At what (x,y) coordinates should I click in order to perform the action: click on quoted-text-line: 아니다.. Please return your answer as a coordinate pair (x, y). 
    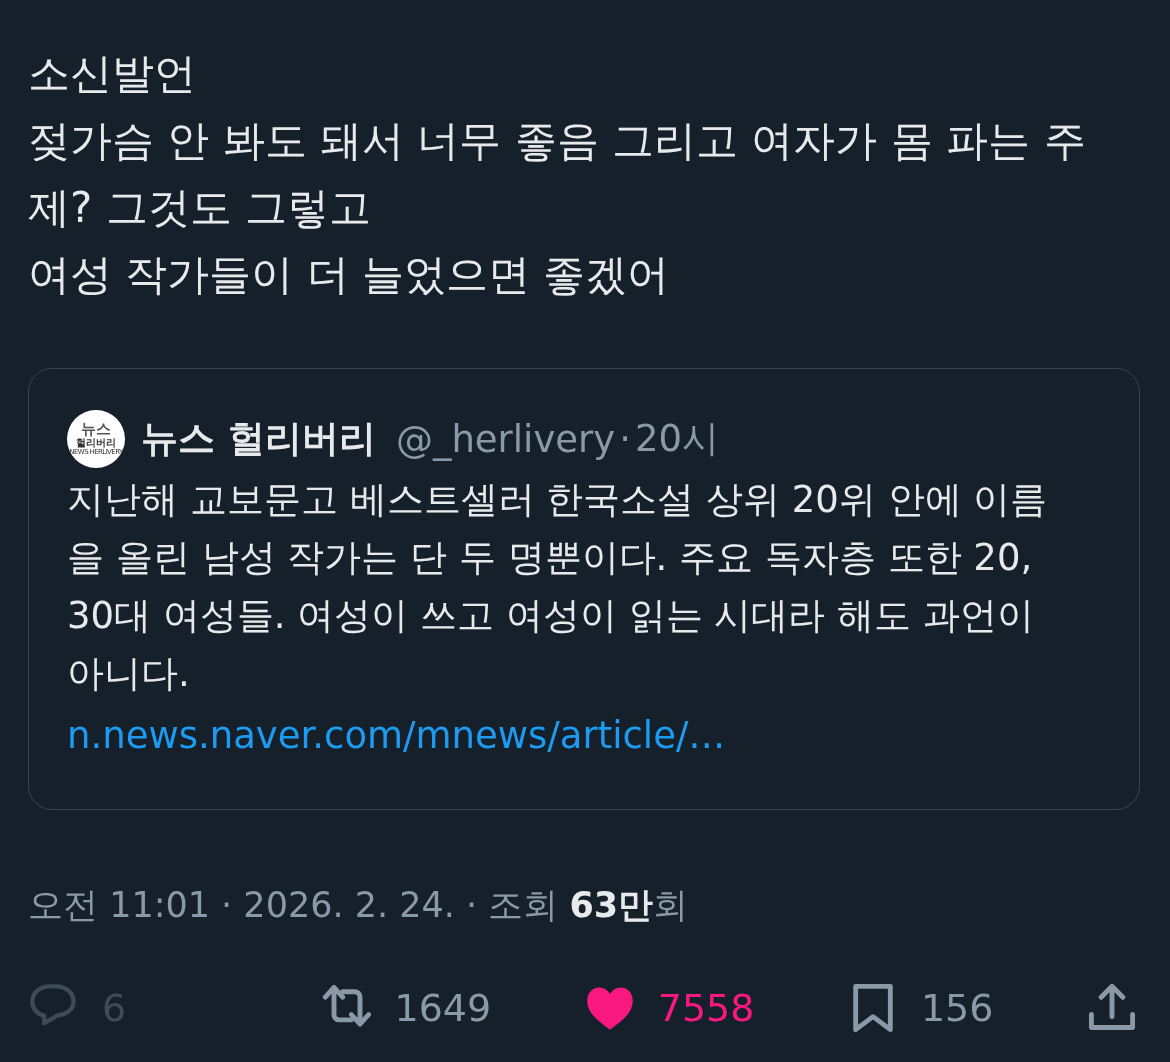
    Looking at the image, I should click on (128, 674).